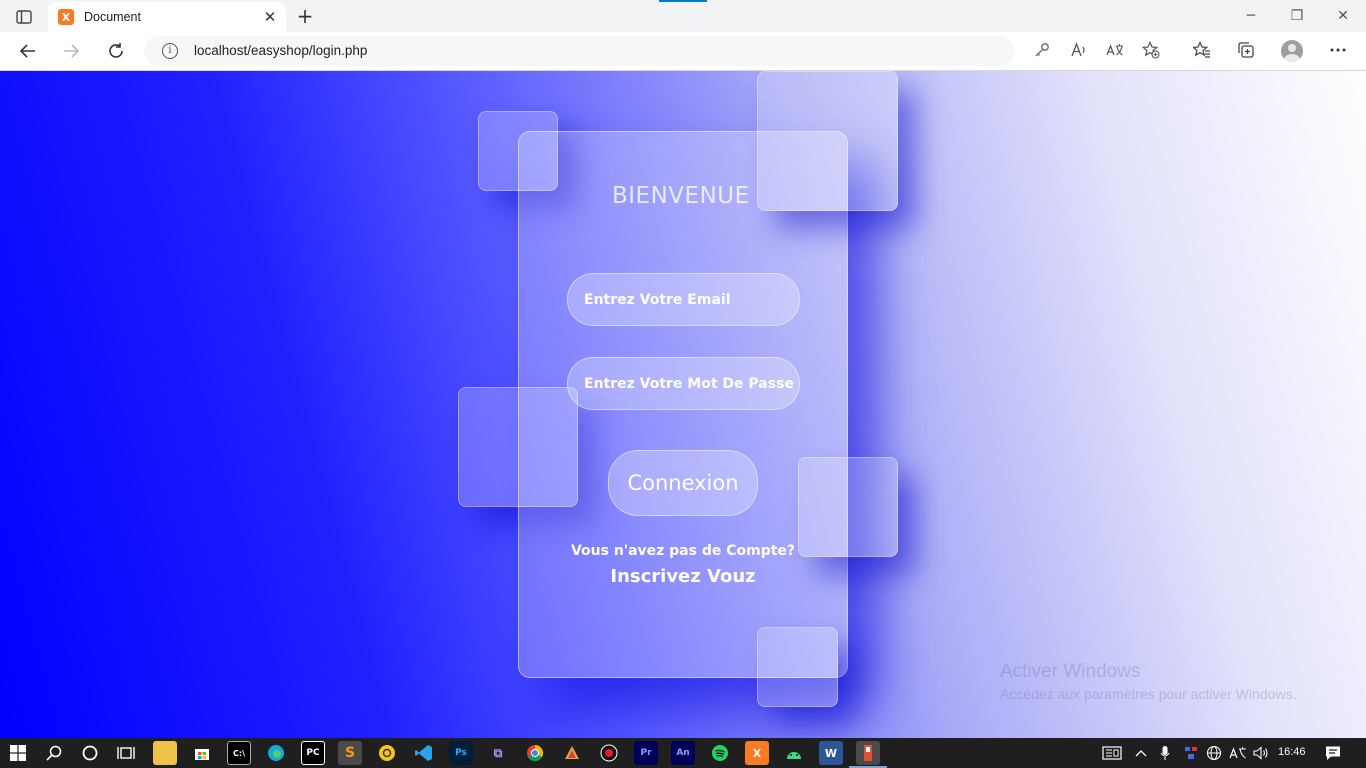  What do you see at coordinates (1042, 50) in the screenshot?
I see `key-icon` at bounding box center [1042, 50].